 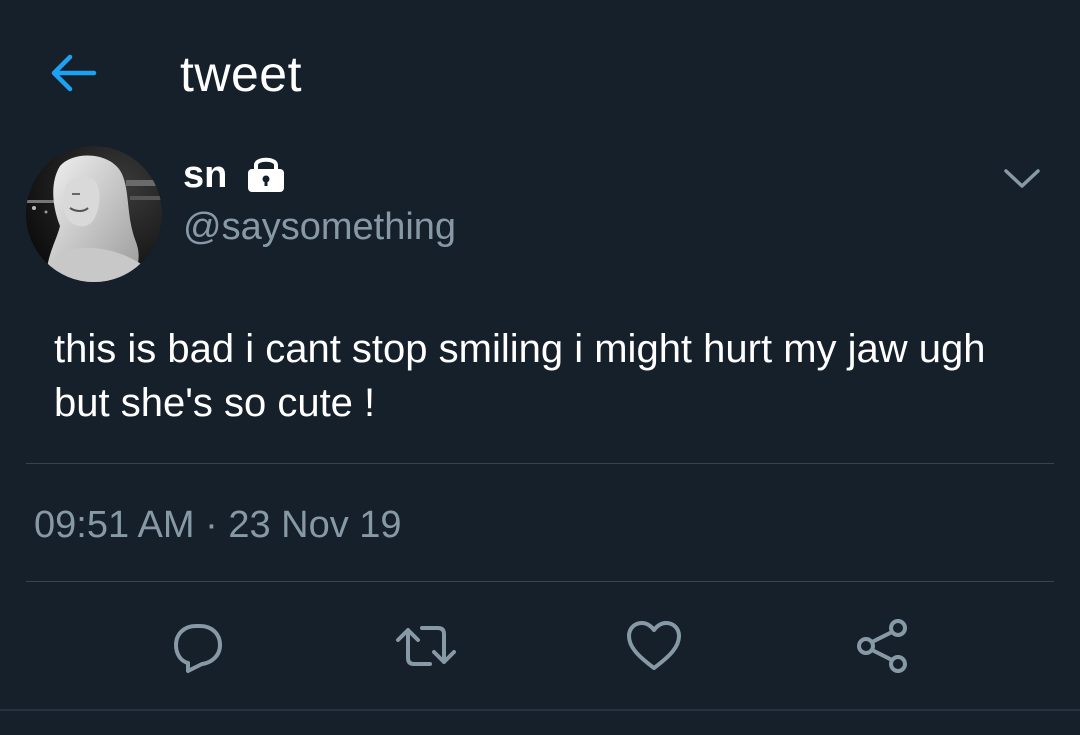 I want to click on retweet-button, so click(x=426, y=646).